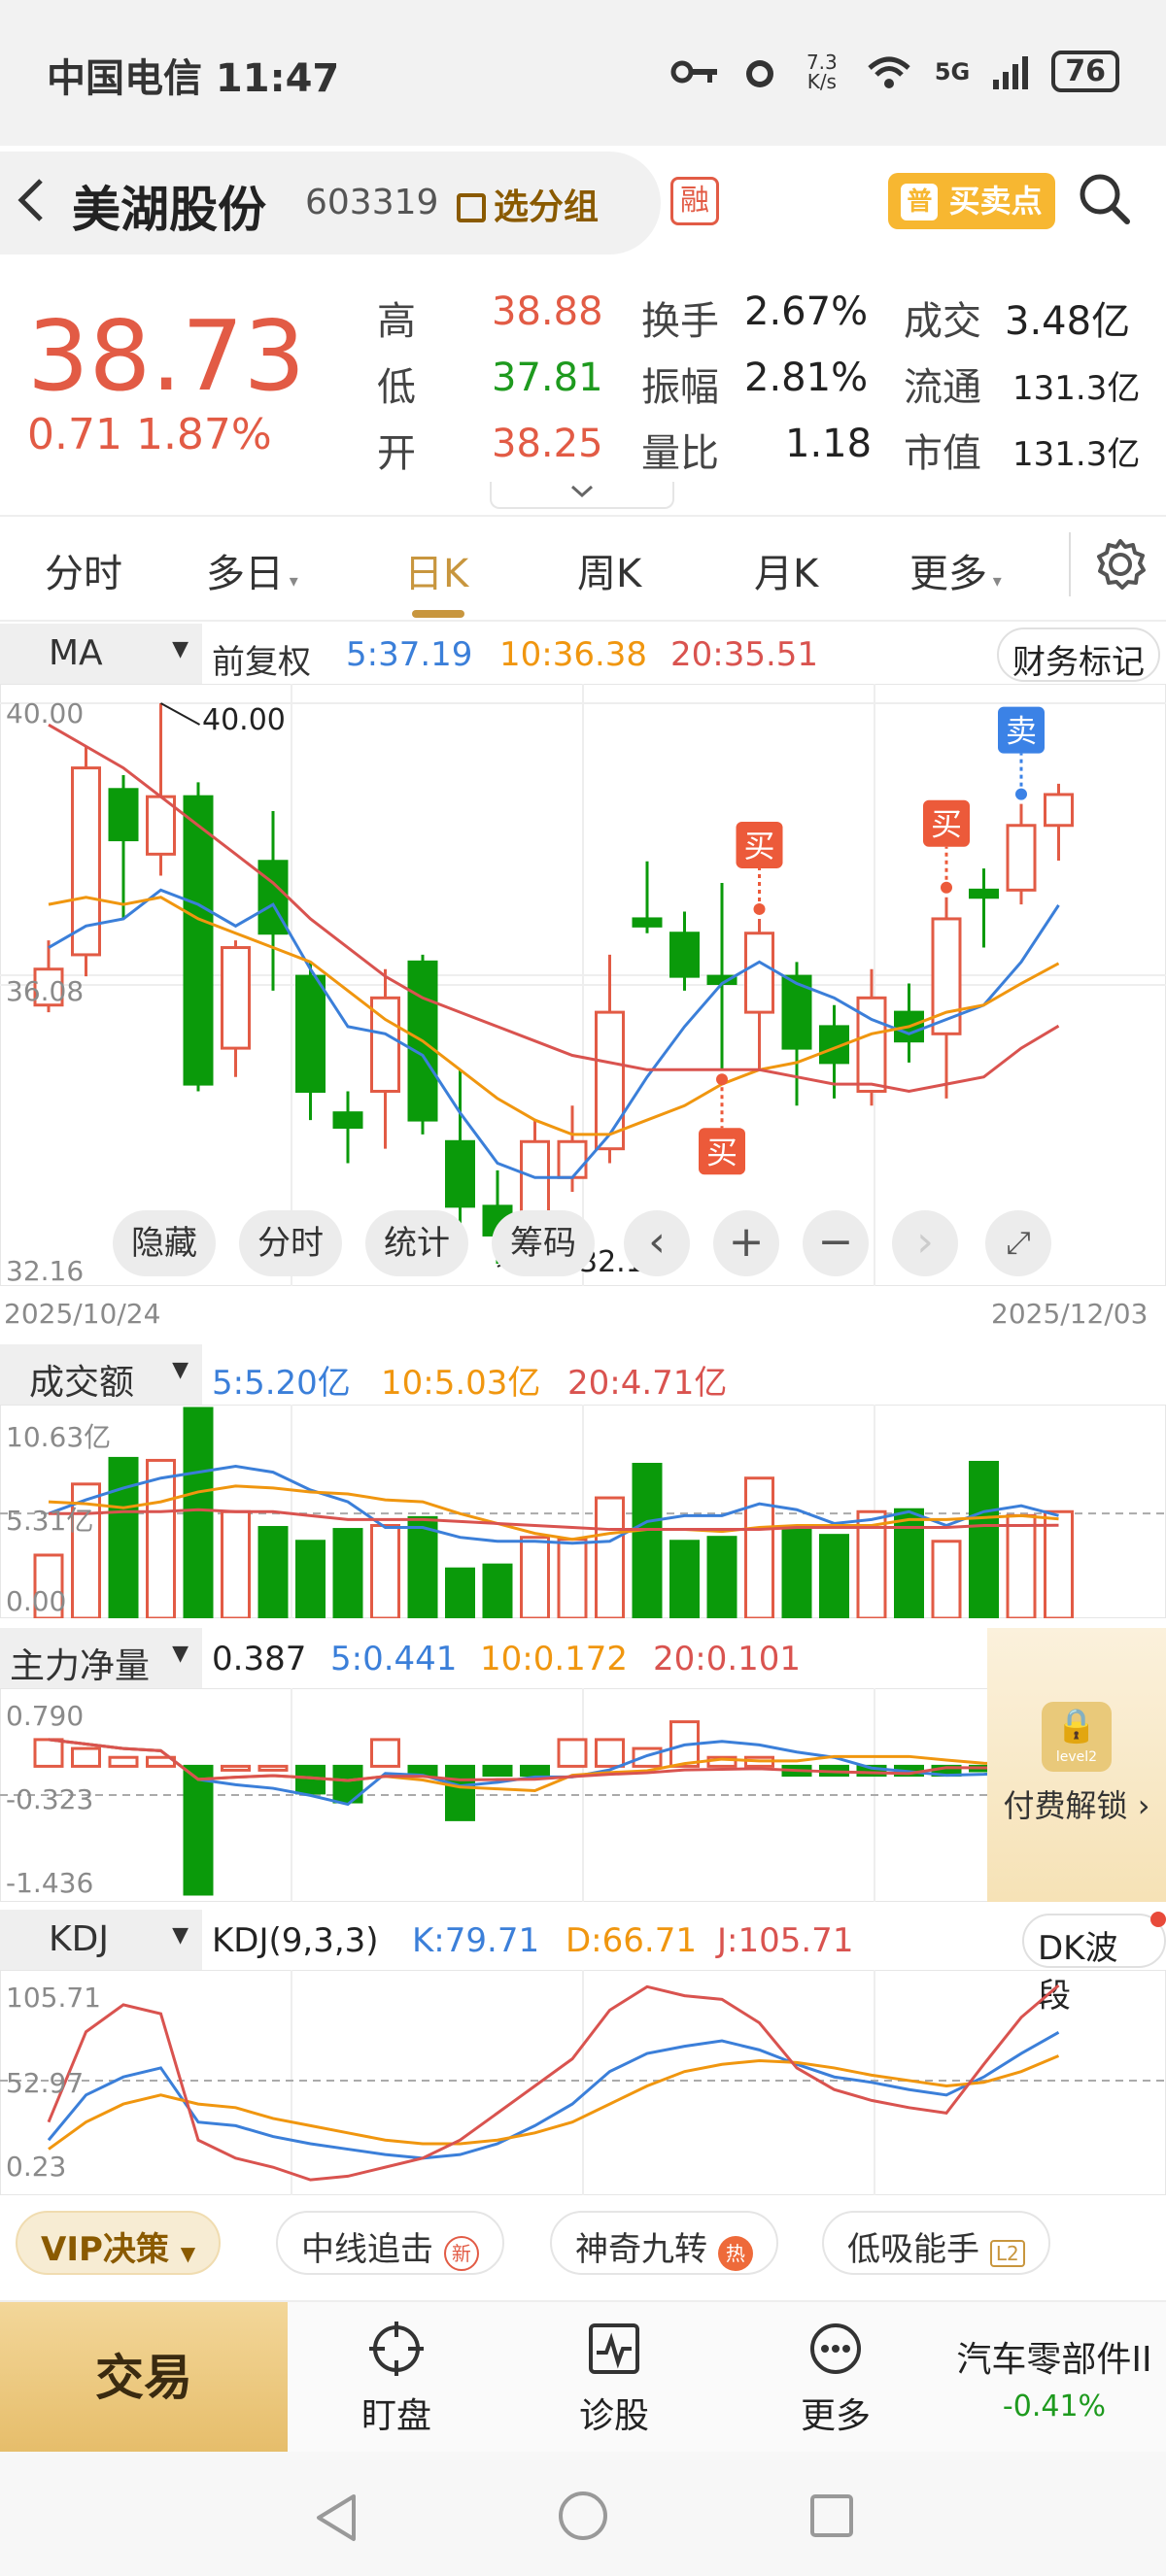 This screenshot has height=2576, width=1166. What do you see at coordinates (1104, 198) in the screenshot?
I see `search-icon` at bounding box center [1104, 198].